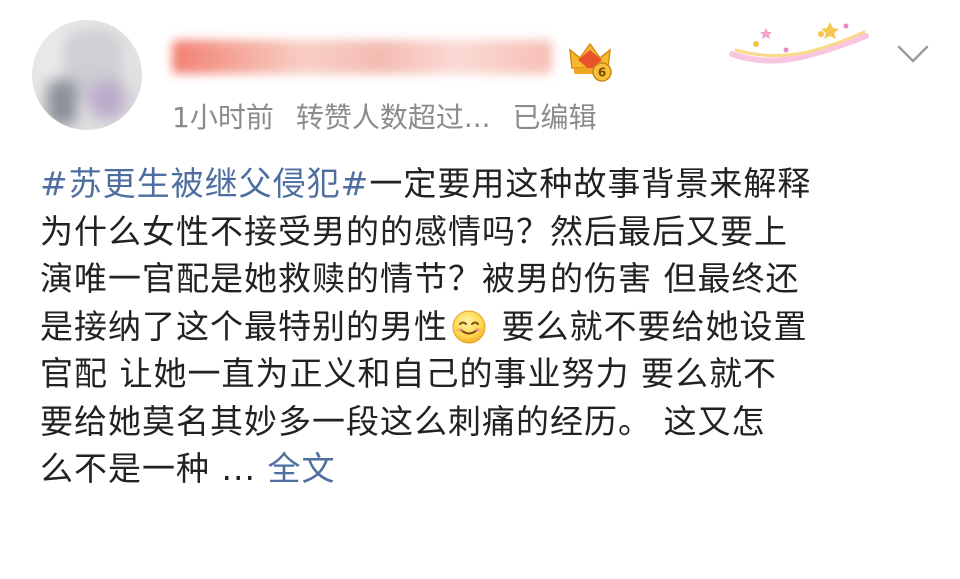 This screenshot has width=960, height=579. I want to click on content-text: 是接纳了这个最特别的男性, so click(244, 326).